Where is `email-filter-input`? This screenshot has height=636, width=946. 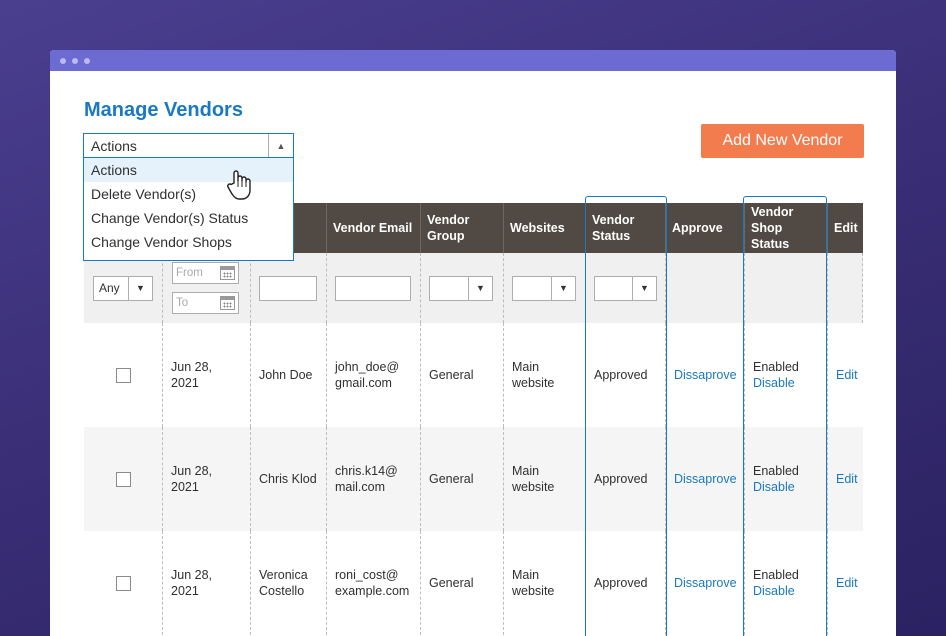 email-filter-input is located at coordinates (373, 288).